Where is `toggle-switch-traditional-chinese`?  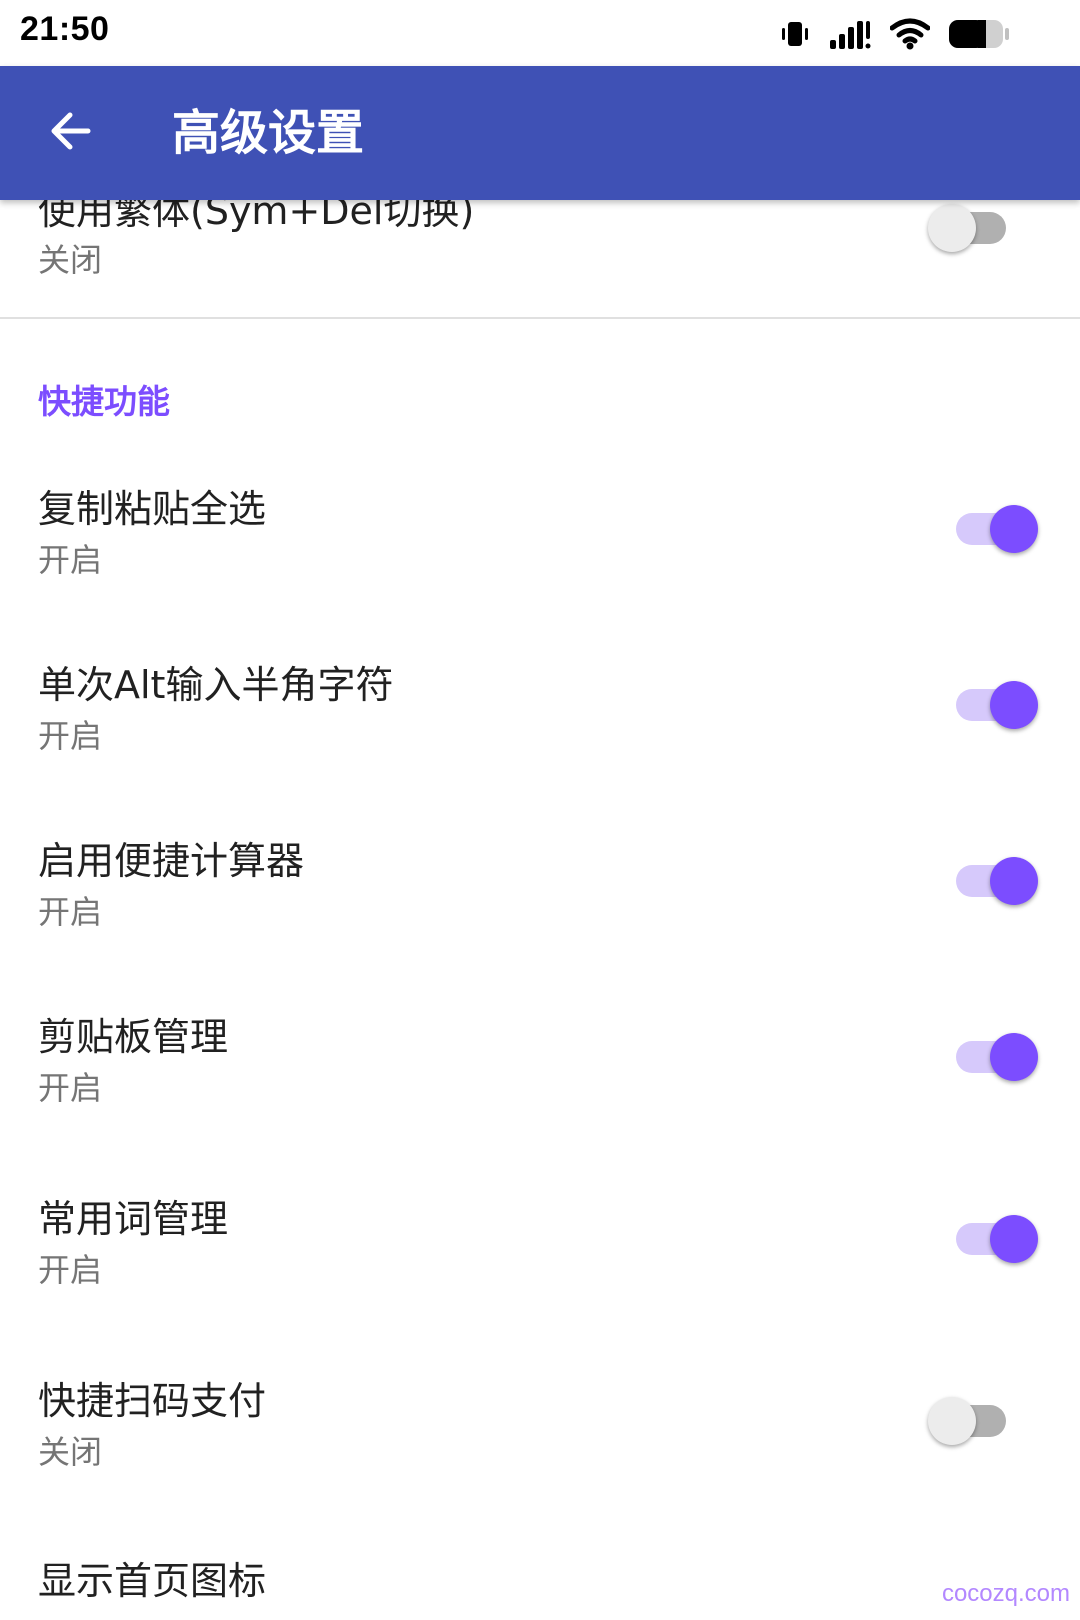
toggle-switch-traditional-chinese is located at coordinates (973, 229).